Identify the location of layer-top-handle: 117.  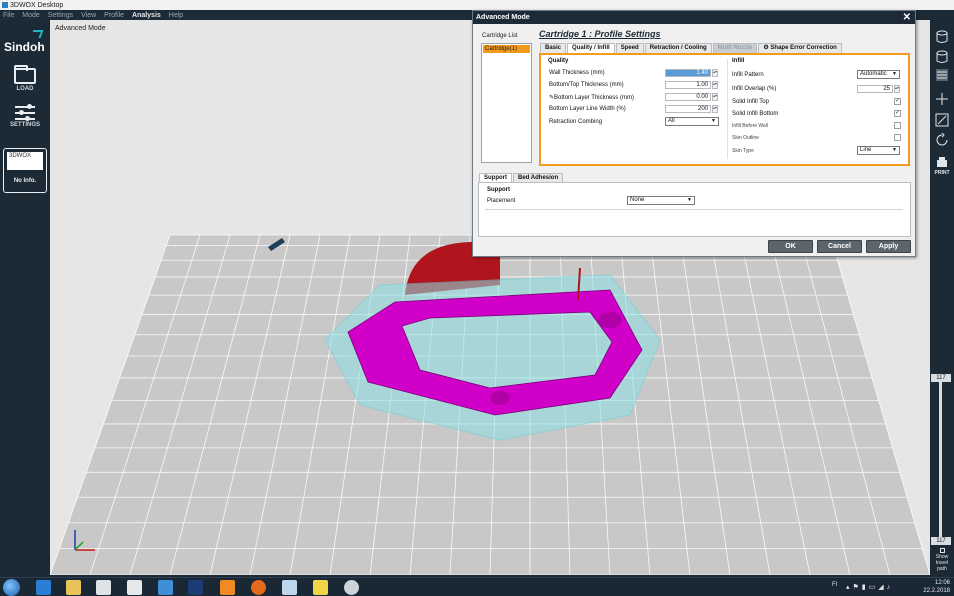
(941, 378).